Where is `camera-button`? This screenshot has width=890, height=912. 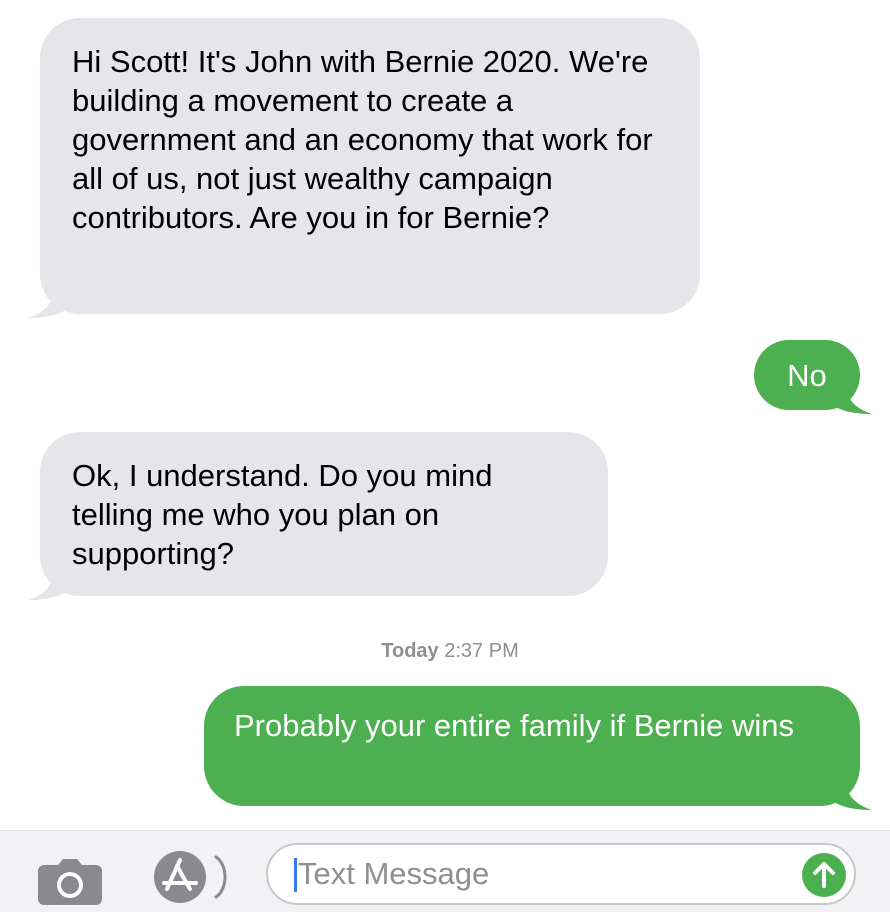 camera-button is located at coordinates (70, 882).